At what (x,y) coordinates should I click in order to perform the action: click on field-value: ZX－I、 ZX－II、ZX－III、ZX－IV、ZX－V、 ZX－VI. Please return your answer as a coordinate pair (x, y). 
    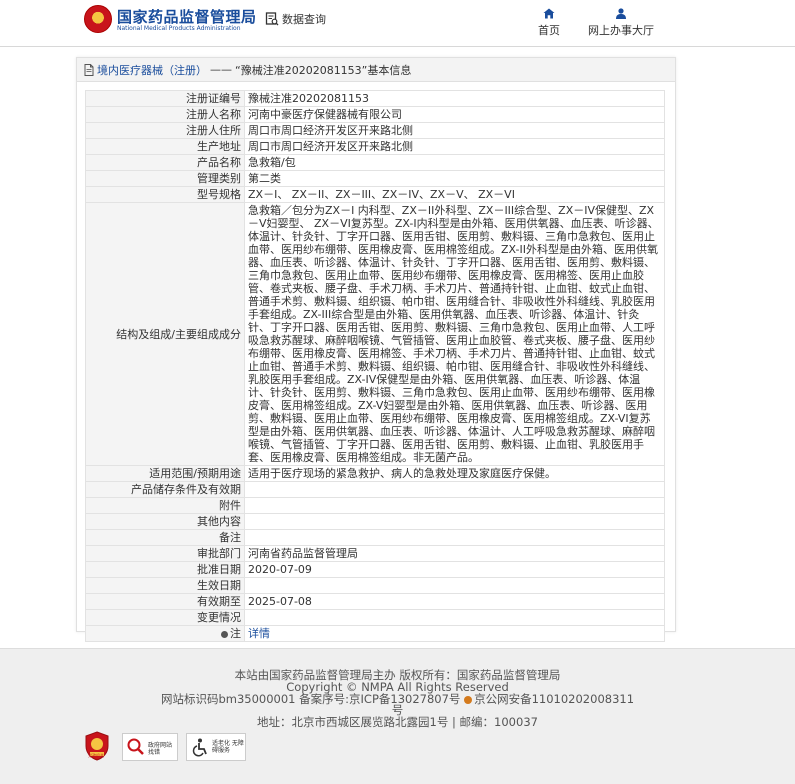
    Looking at the image, I should click on (454, 194).